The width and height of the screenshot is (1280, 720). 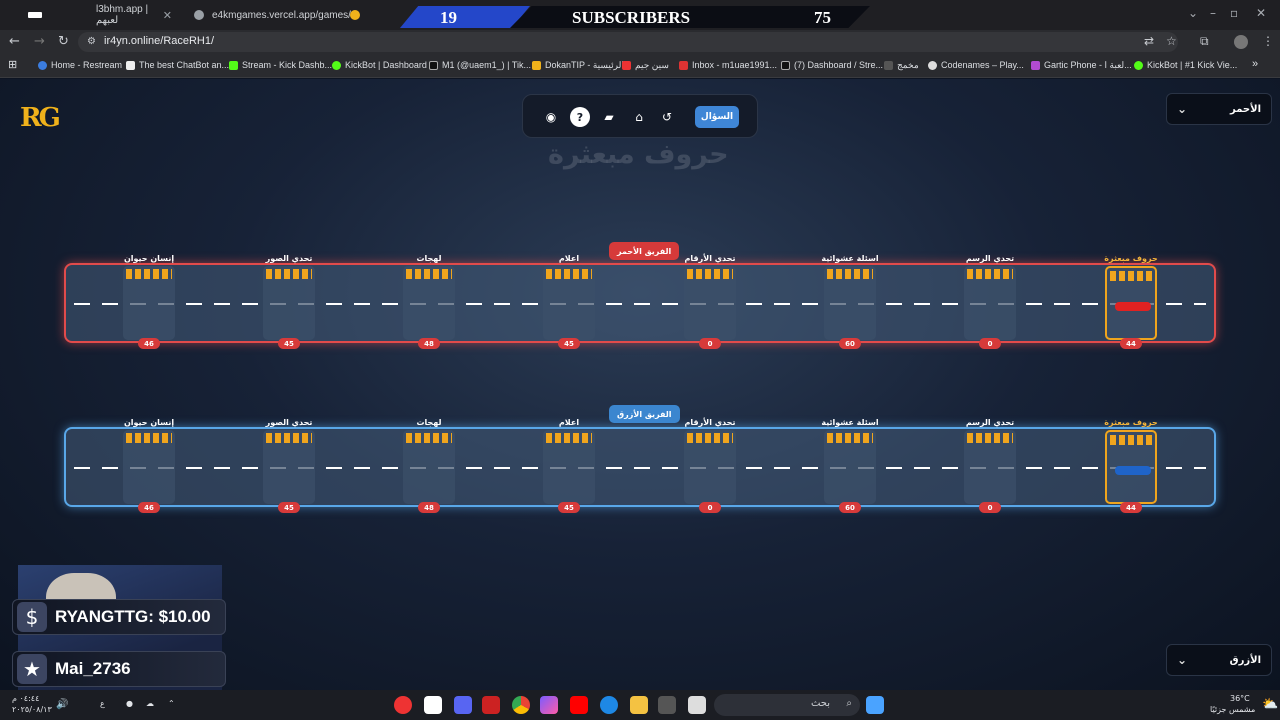 I want to click on tab-title: e4kmgames.vercel.app/games/, so click(x=281, y=15).